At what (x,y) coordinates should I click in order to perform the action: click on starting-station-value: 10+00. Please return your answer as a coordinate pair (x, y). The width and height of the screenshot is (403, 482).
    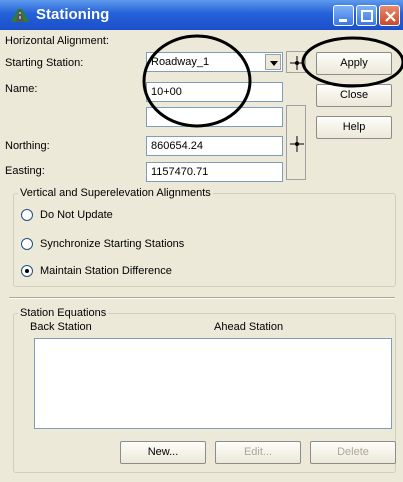
    Looking at the image, I should click on (166, 92).